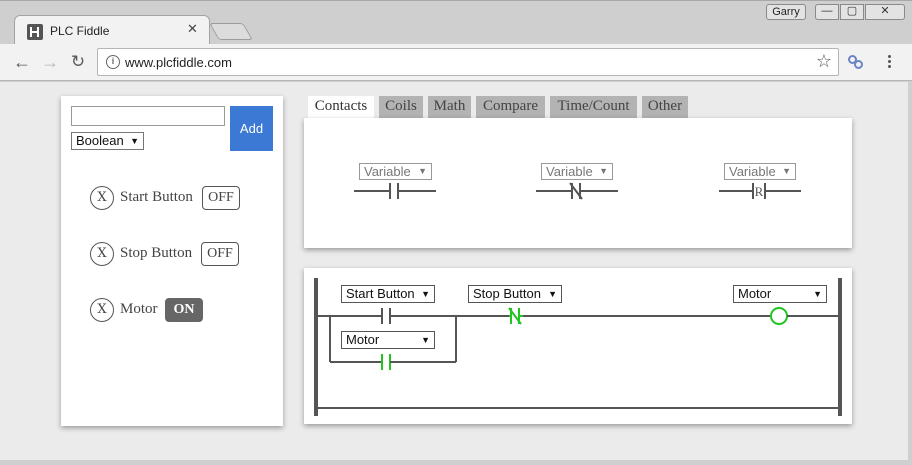 The image size is (912, 465). Describe the element at coordinates (577, 191) in the screenshot. I see `normally-closed-contact-icon` at that location.